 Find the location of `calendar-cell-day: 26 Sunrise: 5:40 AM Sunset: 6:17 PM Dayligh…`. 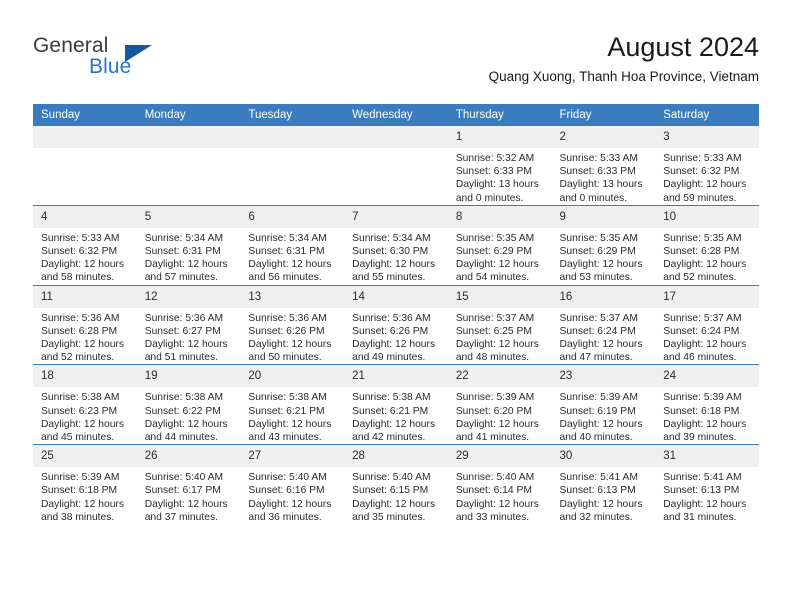

calendar-cell-day: 26 Sunrise: 5:40 AM Sunset: 6:17 PM Dayligh… is located at coordinates (188, 484).